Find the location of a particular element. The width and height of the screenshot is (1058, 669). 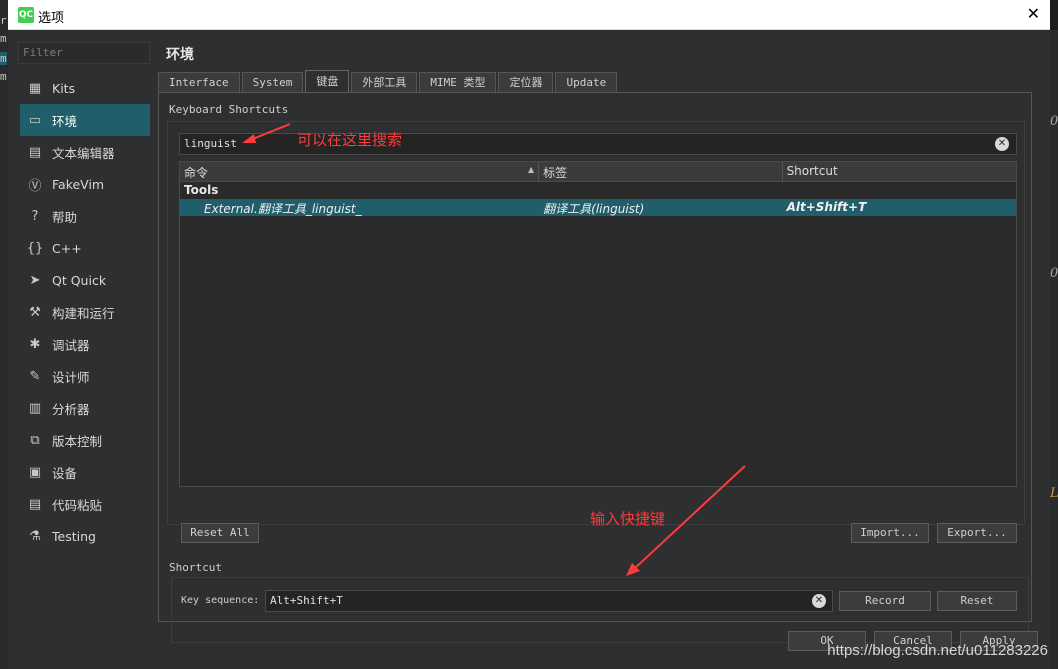

sidebar-item-environment: ▭ 环境 is located at coordinates (85, 120).